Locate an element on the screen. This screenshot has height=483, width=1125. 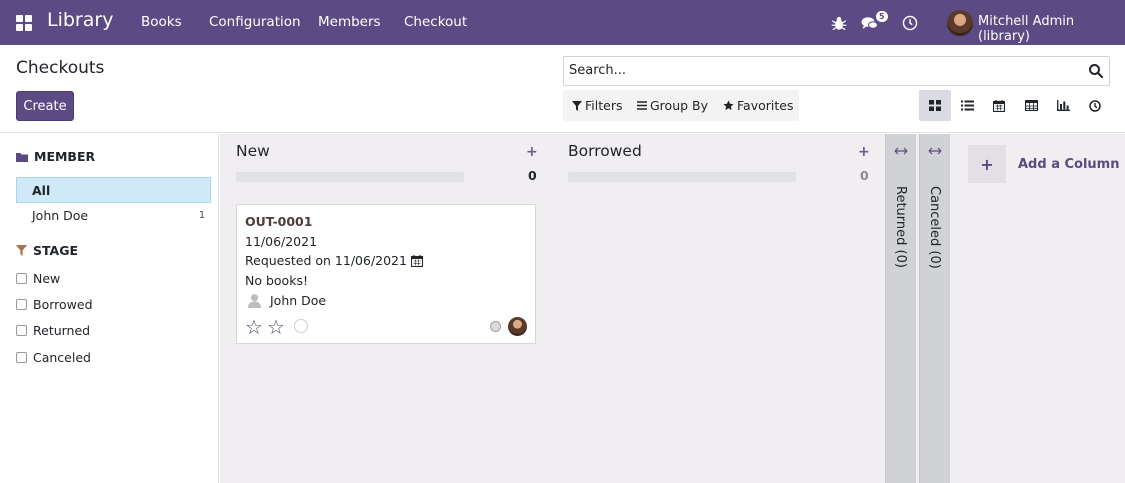
add-column-label: Add a Column is located at coordinates (1068, 164).